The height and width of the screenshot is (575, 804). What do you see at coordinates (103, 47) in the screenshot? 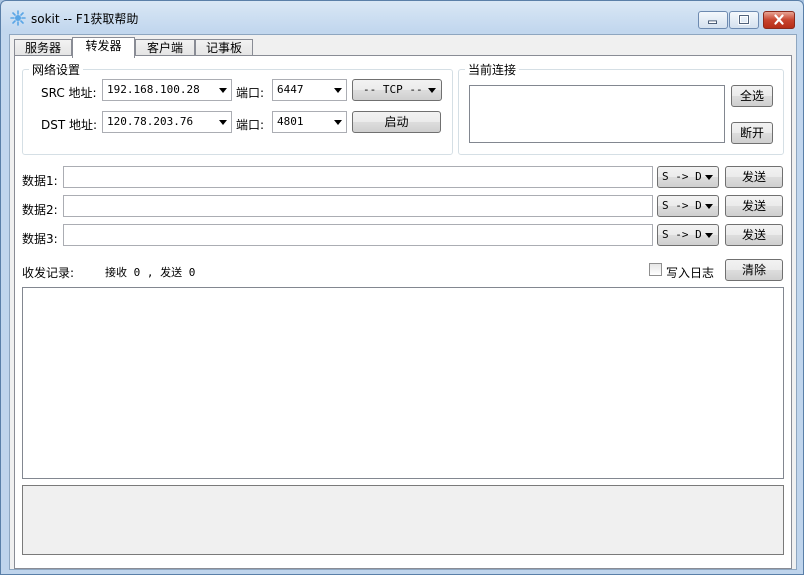
I see `tab-forwarder: 转发器` at bounding box center [103, 47].